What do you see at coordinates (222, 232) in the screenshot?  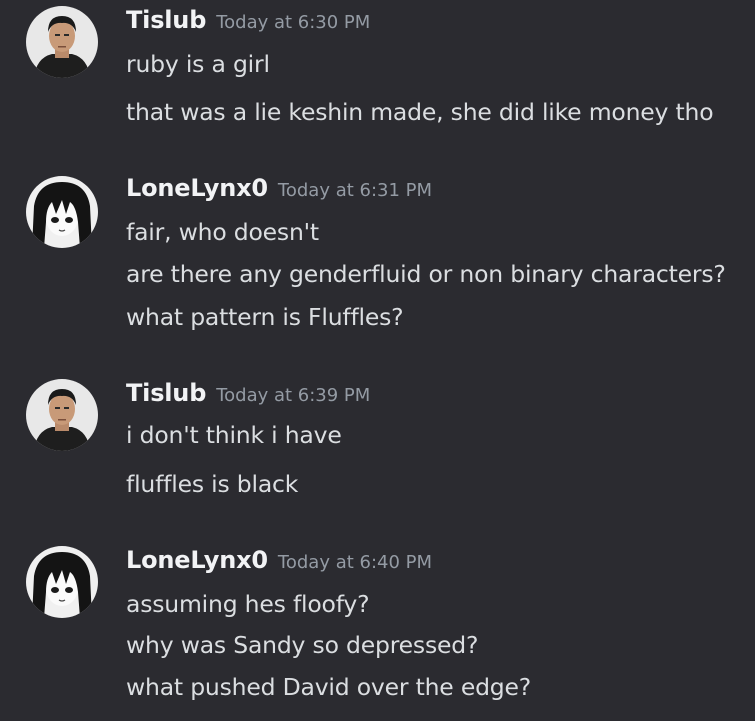 I see `message-text: fair, who doesn't` at bounding box center [222, 232].